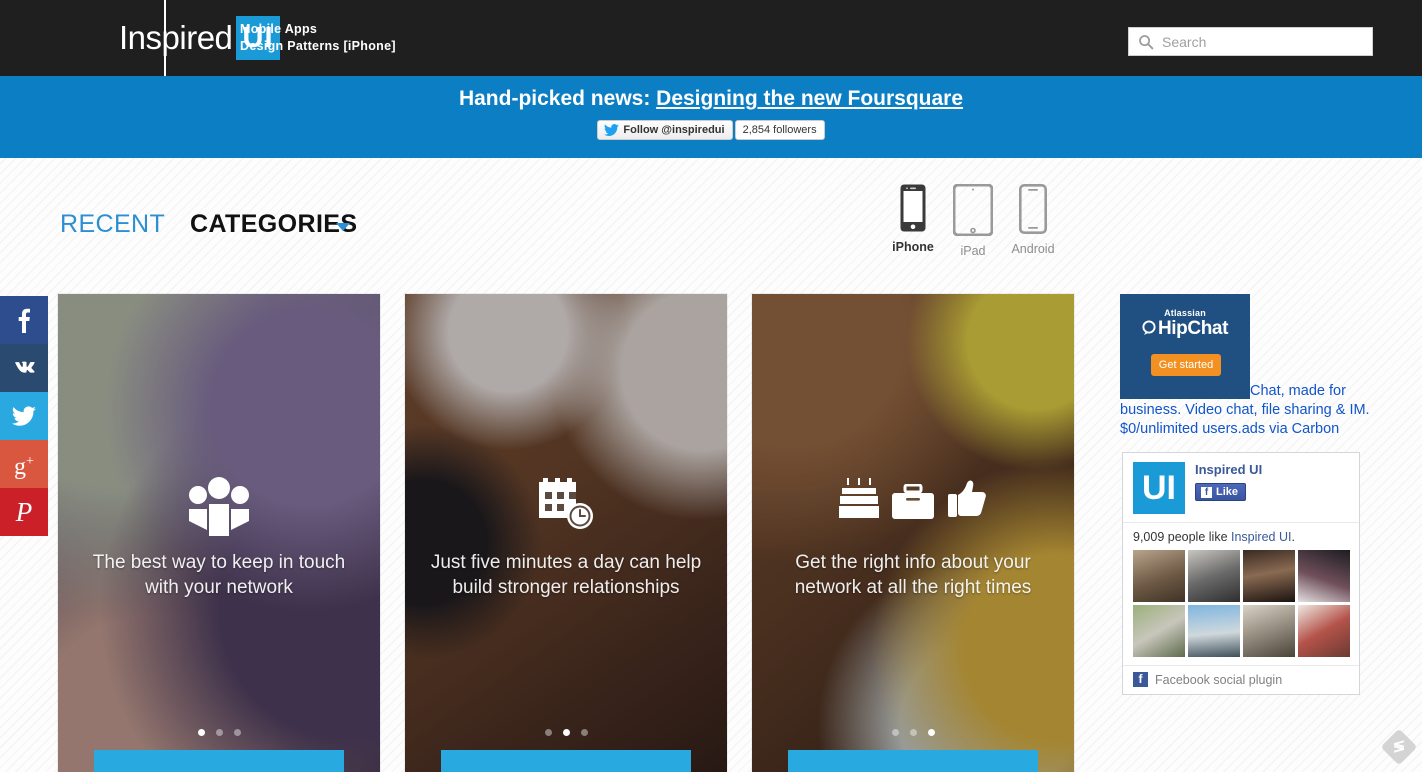 This screenshot has height=772, width=1422. I want to click on pinterest-icon: P, so click(24, 512).